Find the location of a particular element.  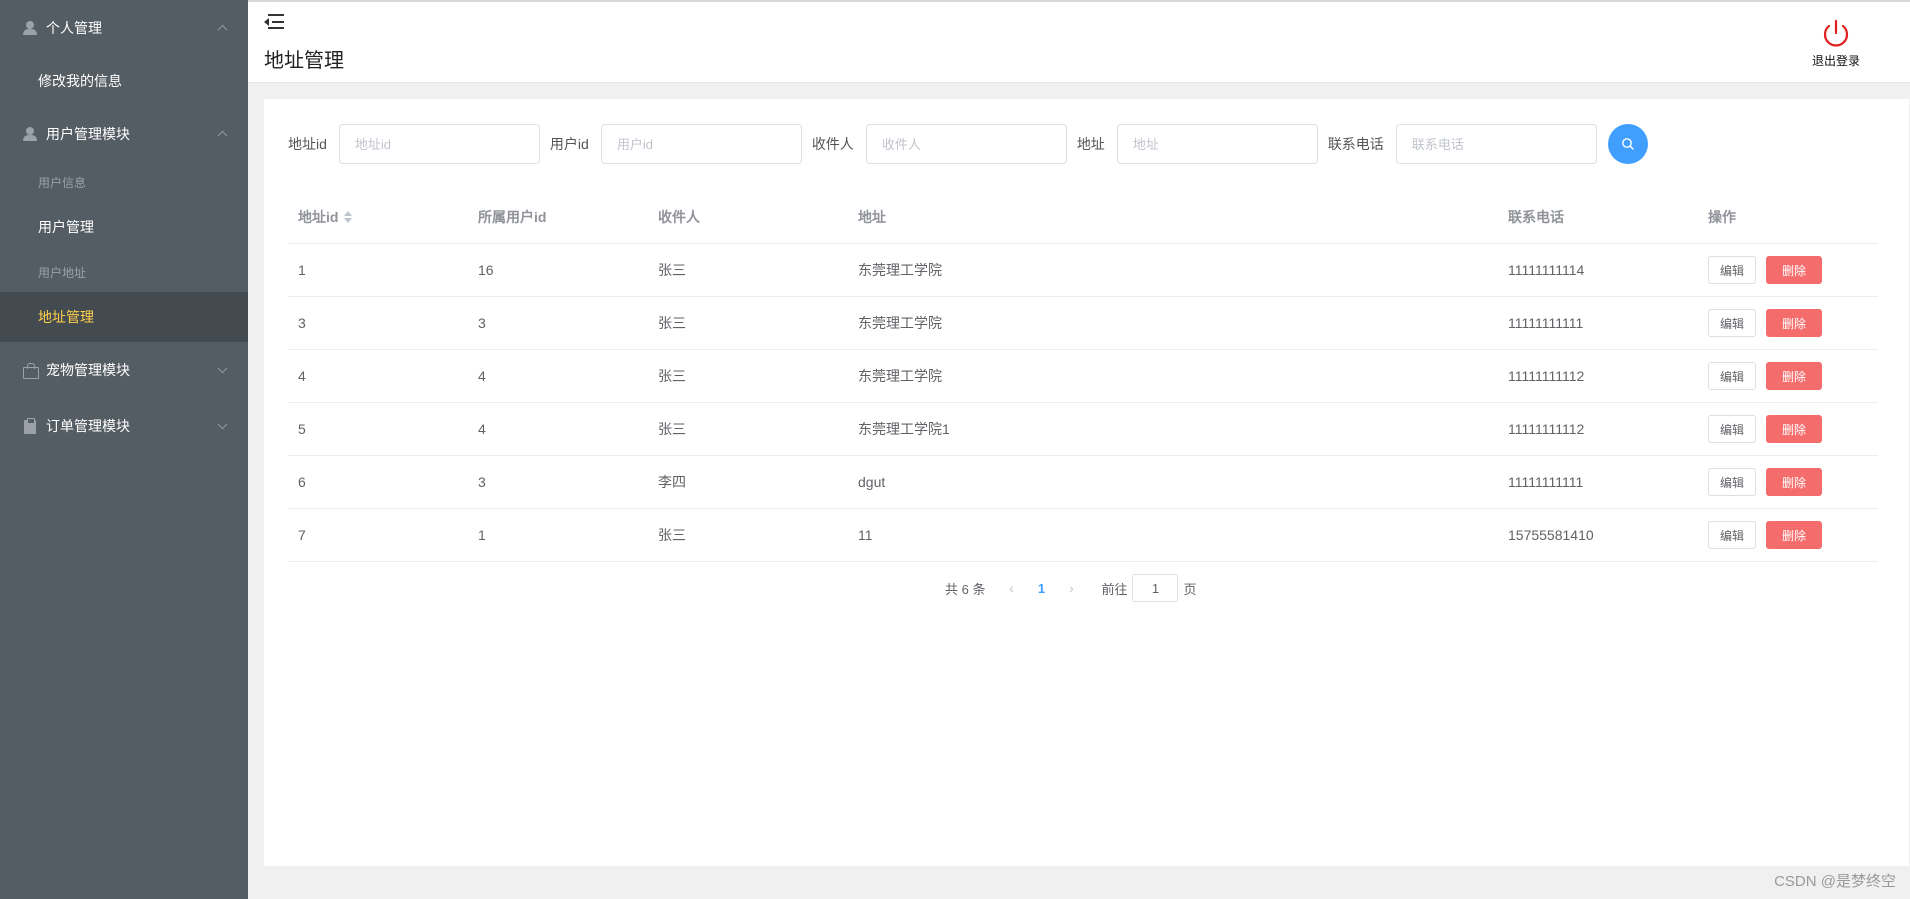

chevron-left-icon: ‹ is located at coordinates (1011, 588).